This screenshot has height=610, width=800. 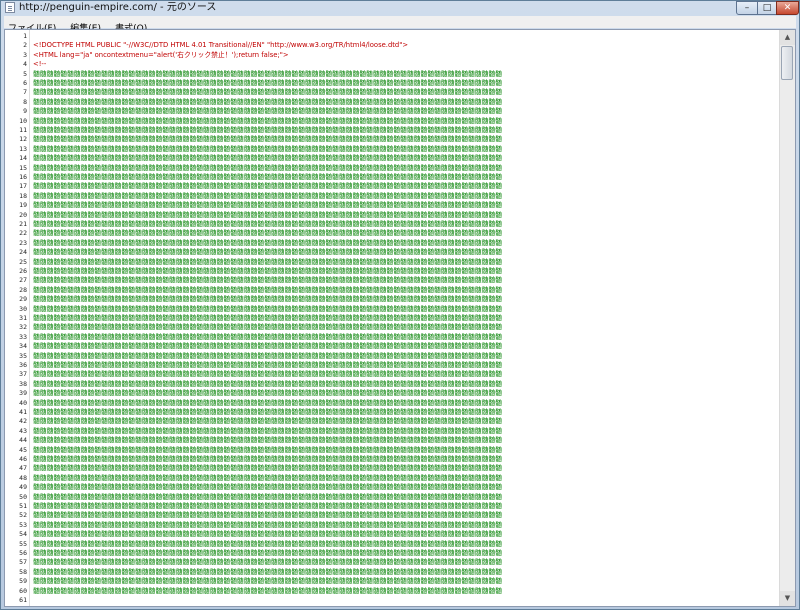 I want to click on line-number: 16, so click(x=23, y=177).